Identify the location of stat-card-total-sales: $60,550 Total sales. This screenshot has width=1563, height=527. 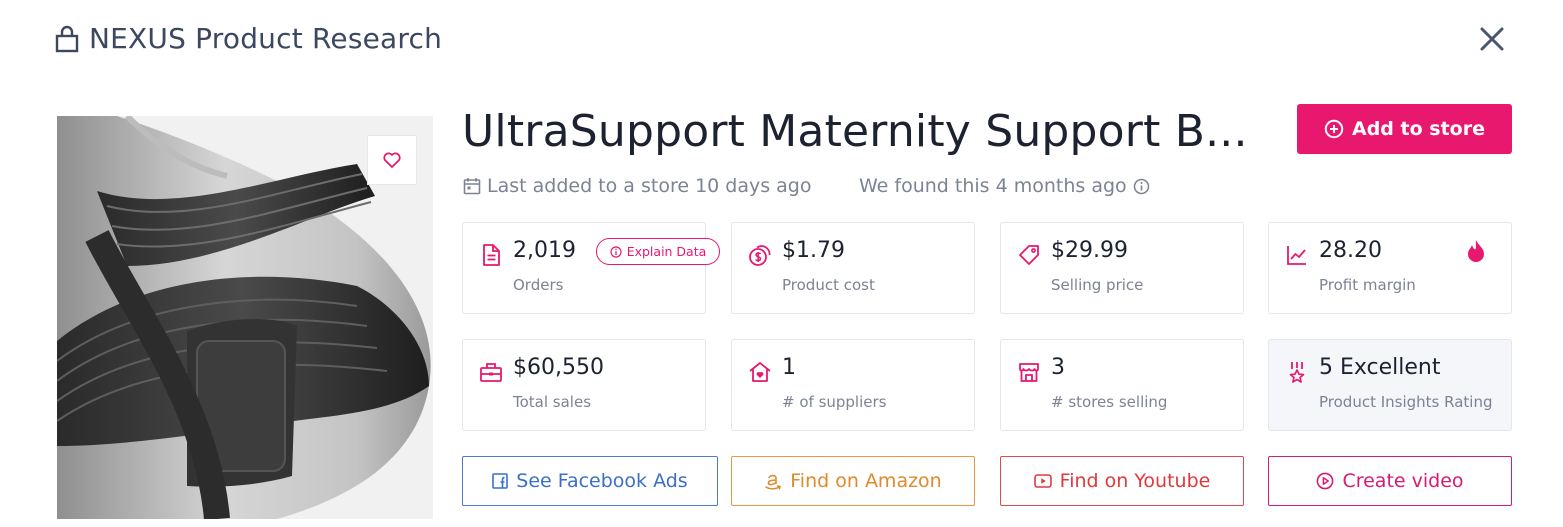
(584, 385).